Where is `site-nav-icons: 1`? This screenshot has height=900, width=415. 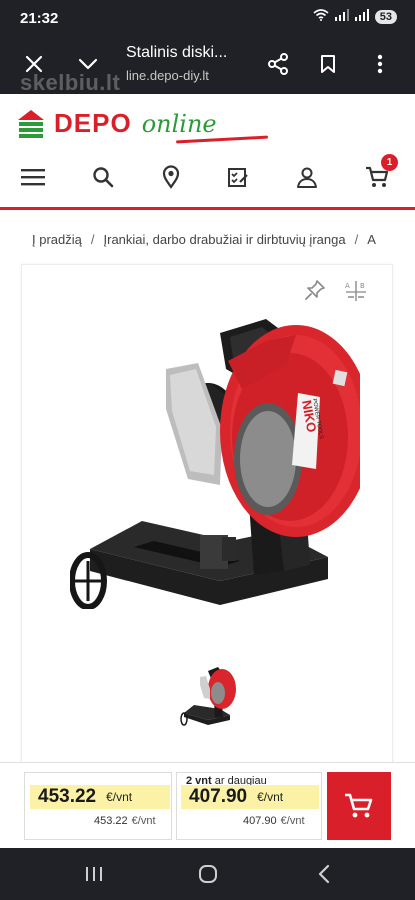
site-nav-icons: 1 is located at coordinates (207, 175).